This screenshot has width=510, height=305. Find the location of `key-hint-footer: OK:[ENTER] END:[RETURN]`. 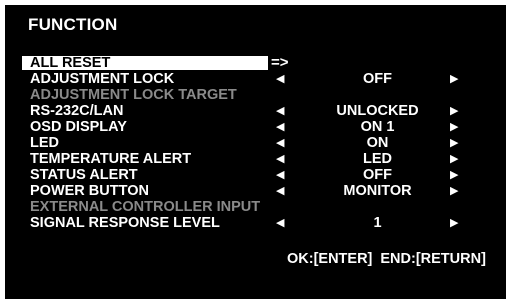

key-hint-footer: OK:[ENTER] END:[RETURN] is located at coordinates (386, 259).